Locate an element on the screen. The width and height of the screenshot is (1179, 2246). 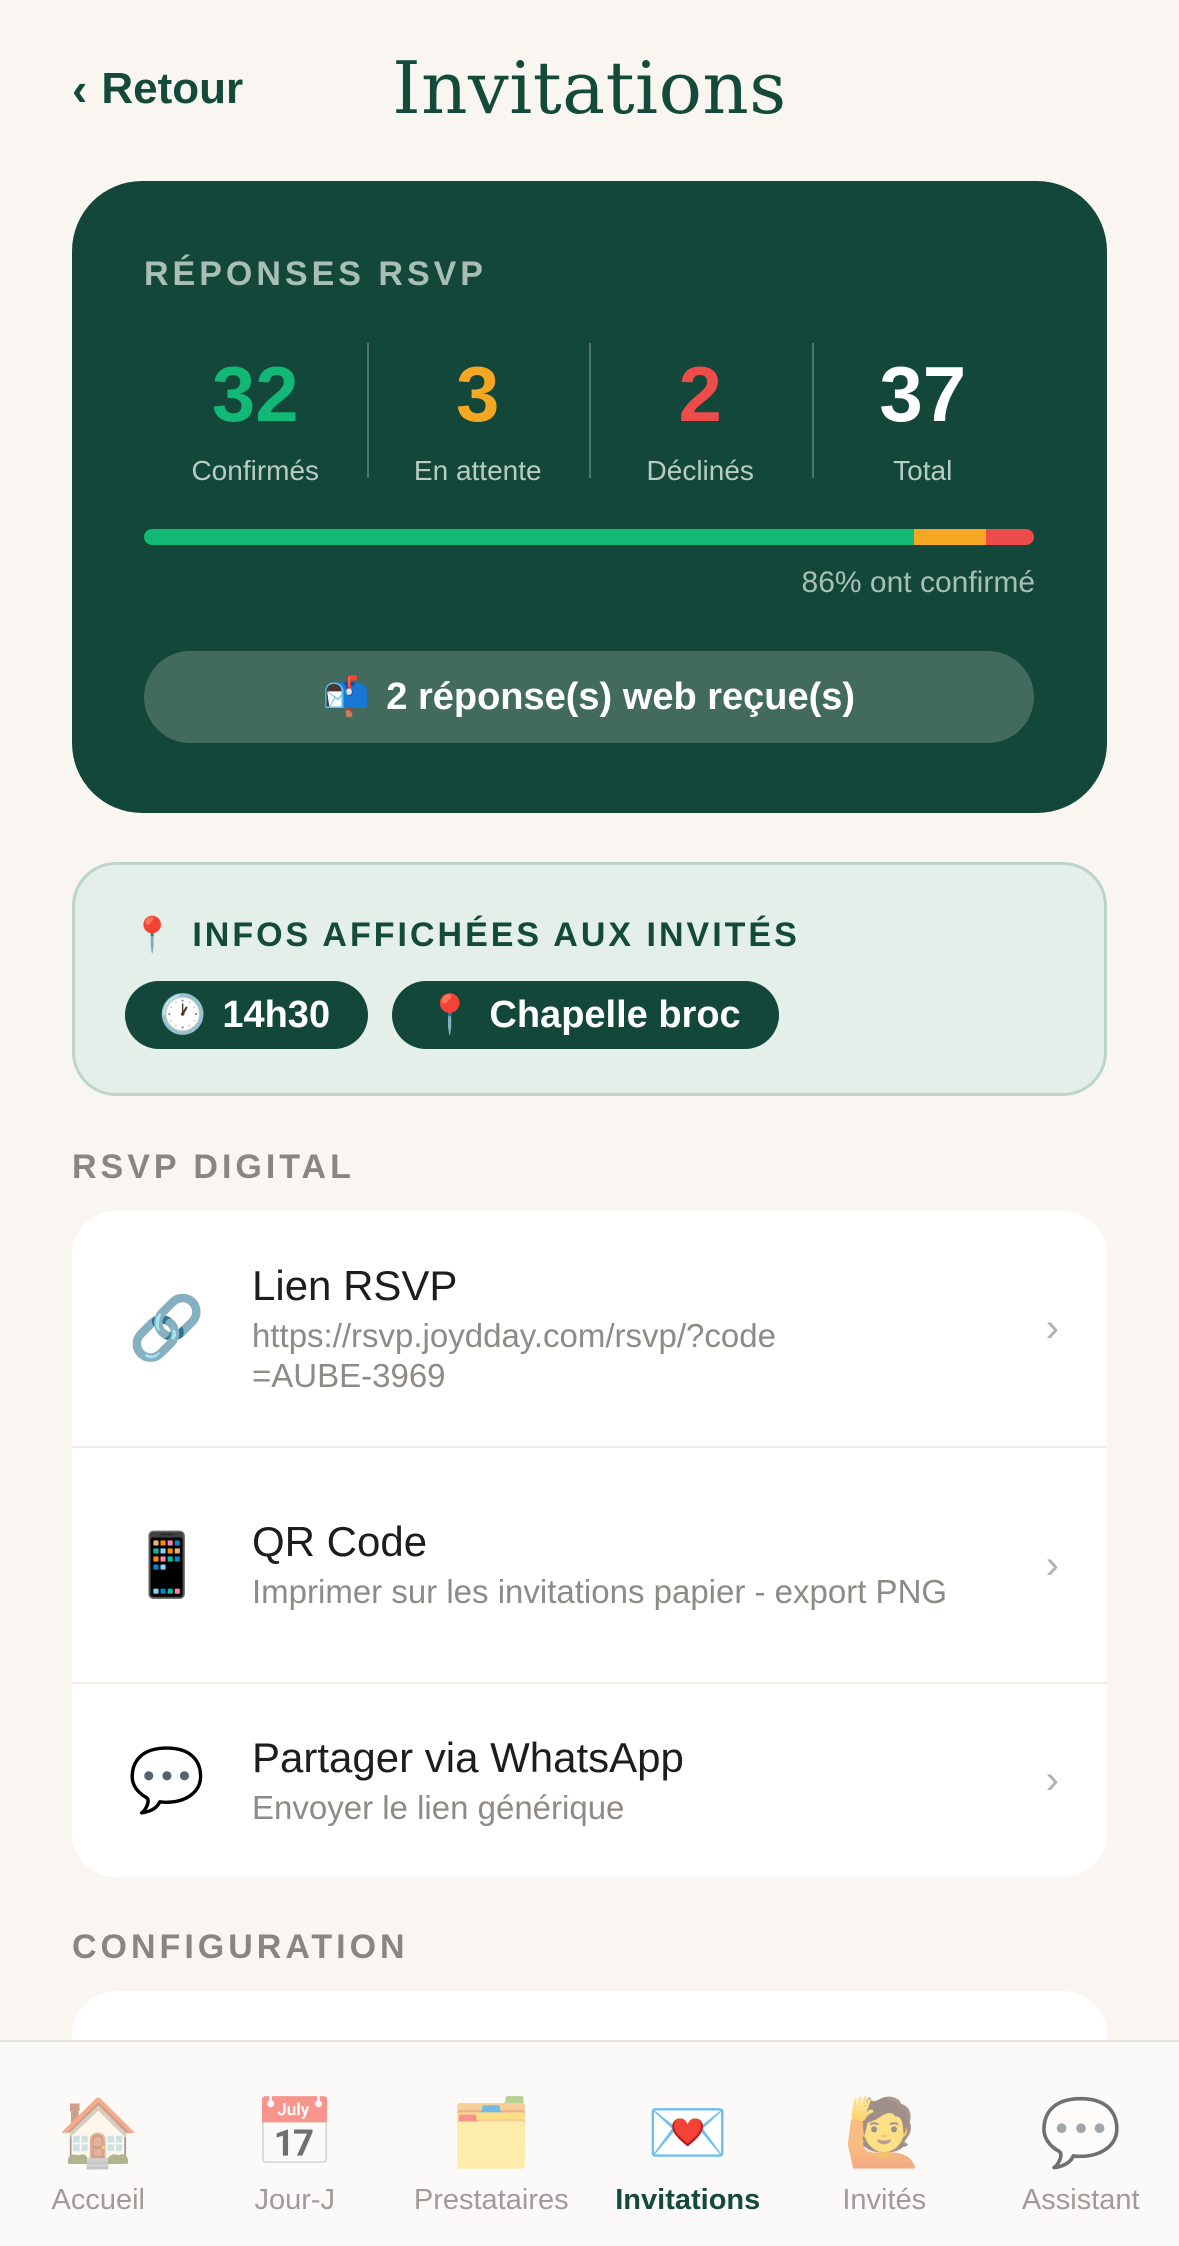
stat-total-label: Total is located at coordinates (923, 470).